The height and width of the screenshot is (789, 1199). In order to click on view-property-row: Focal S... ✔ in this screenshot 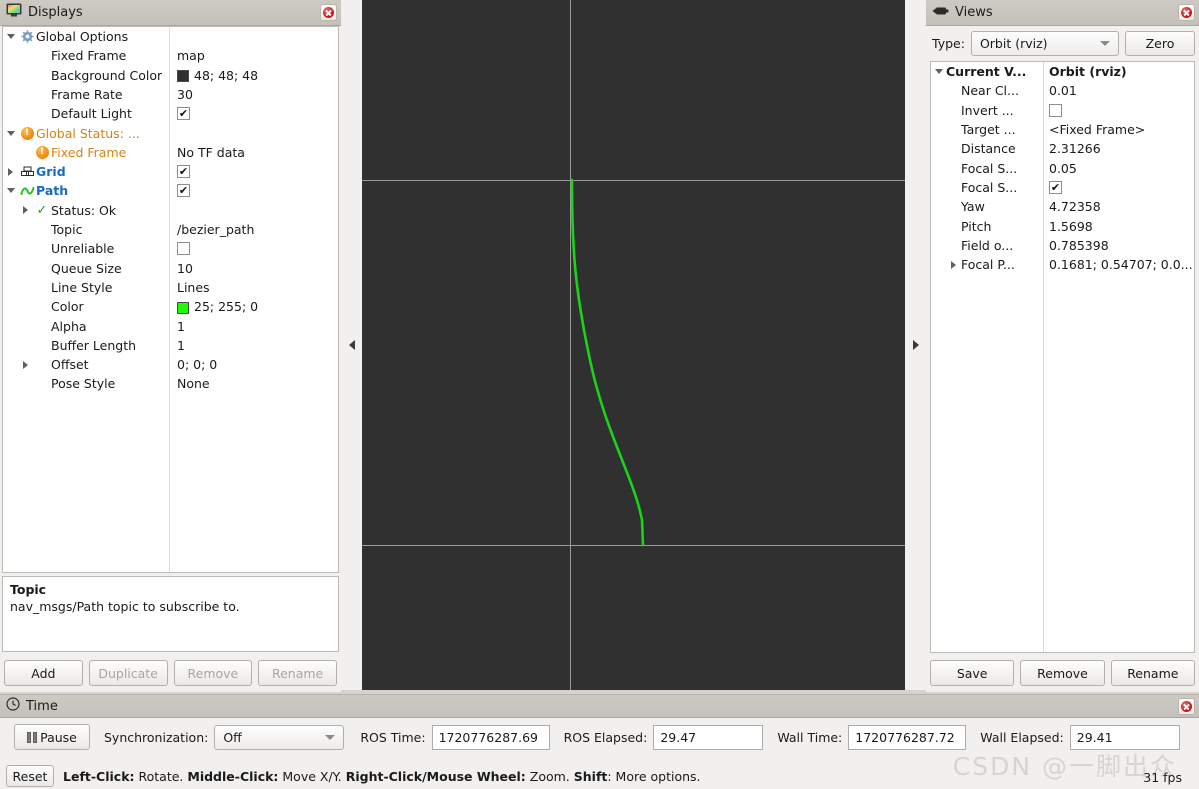, I will do `click(1062, 187)`.